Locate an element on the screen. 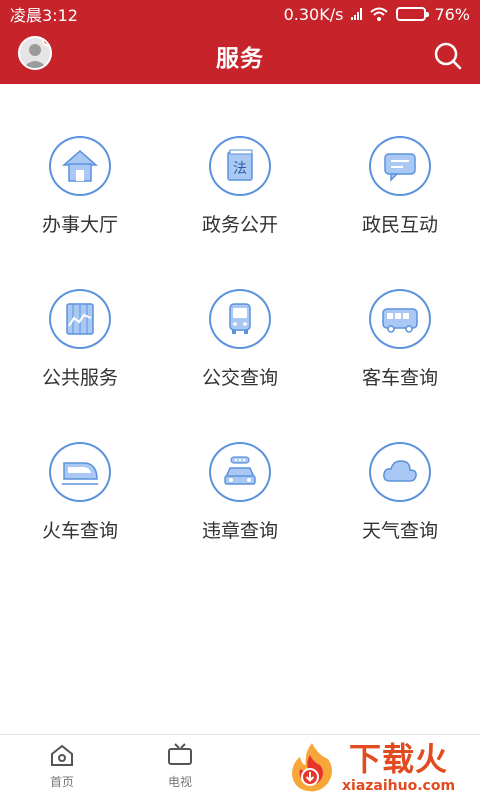 The image size is (480, 800). service-label: 政务公开 is located at coordinates (239, 225).